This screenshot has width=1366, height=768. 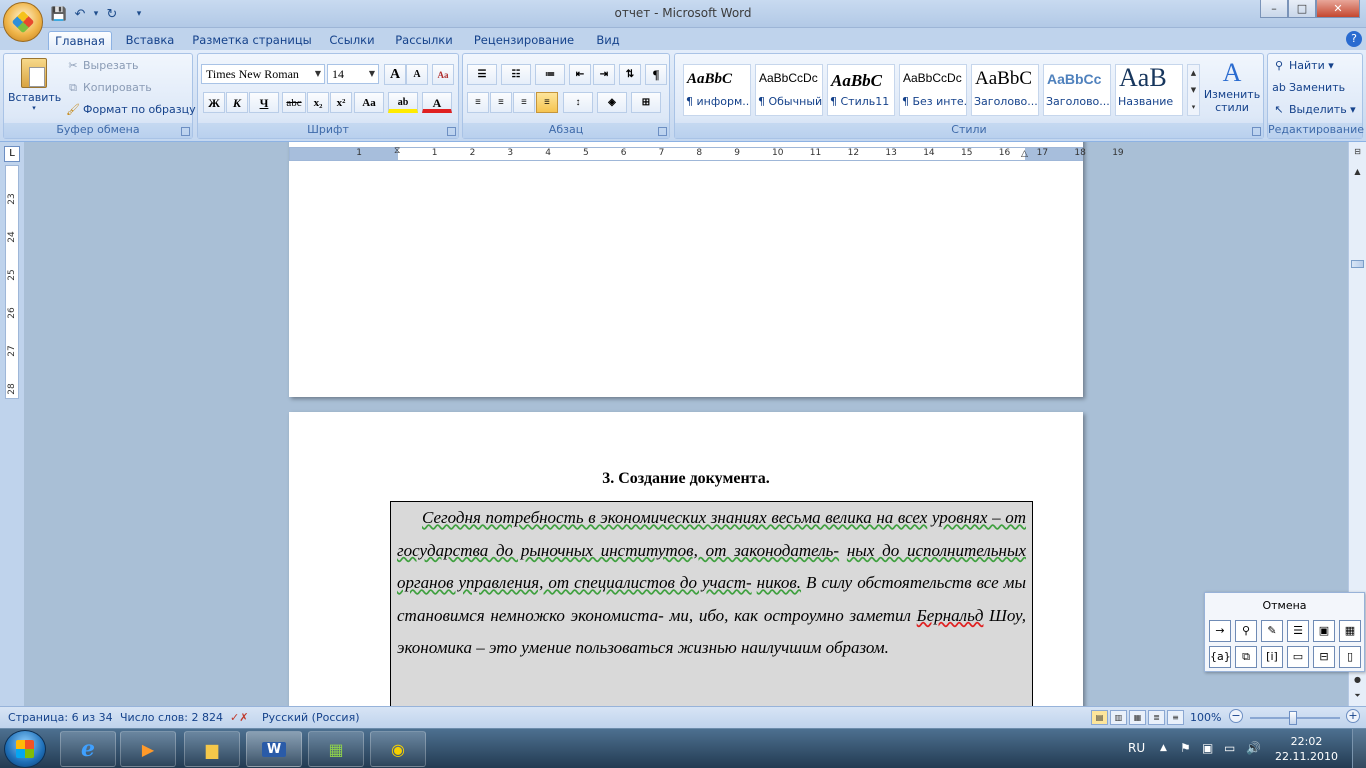 I want to click on decrease-indent-icon: ⇤, so click(x=580, y=74).